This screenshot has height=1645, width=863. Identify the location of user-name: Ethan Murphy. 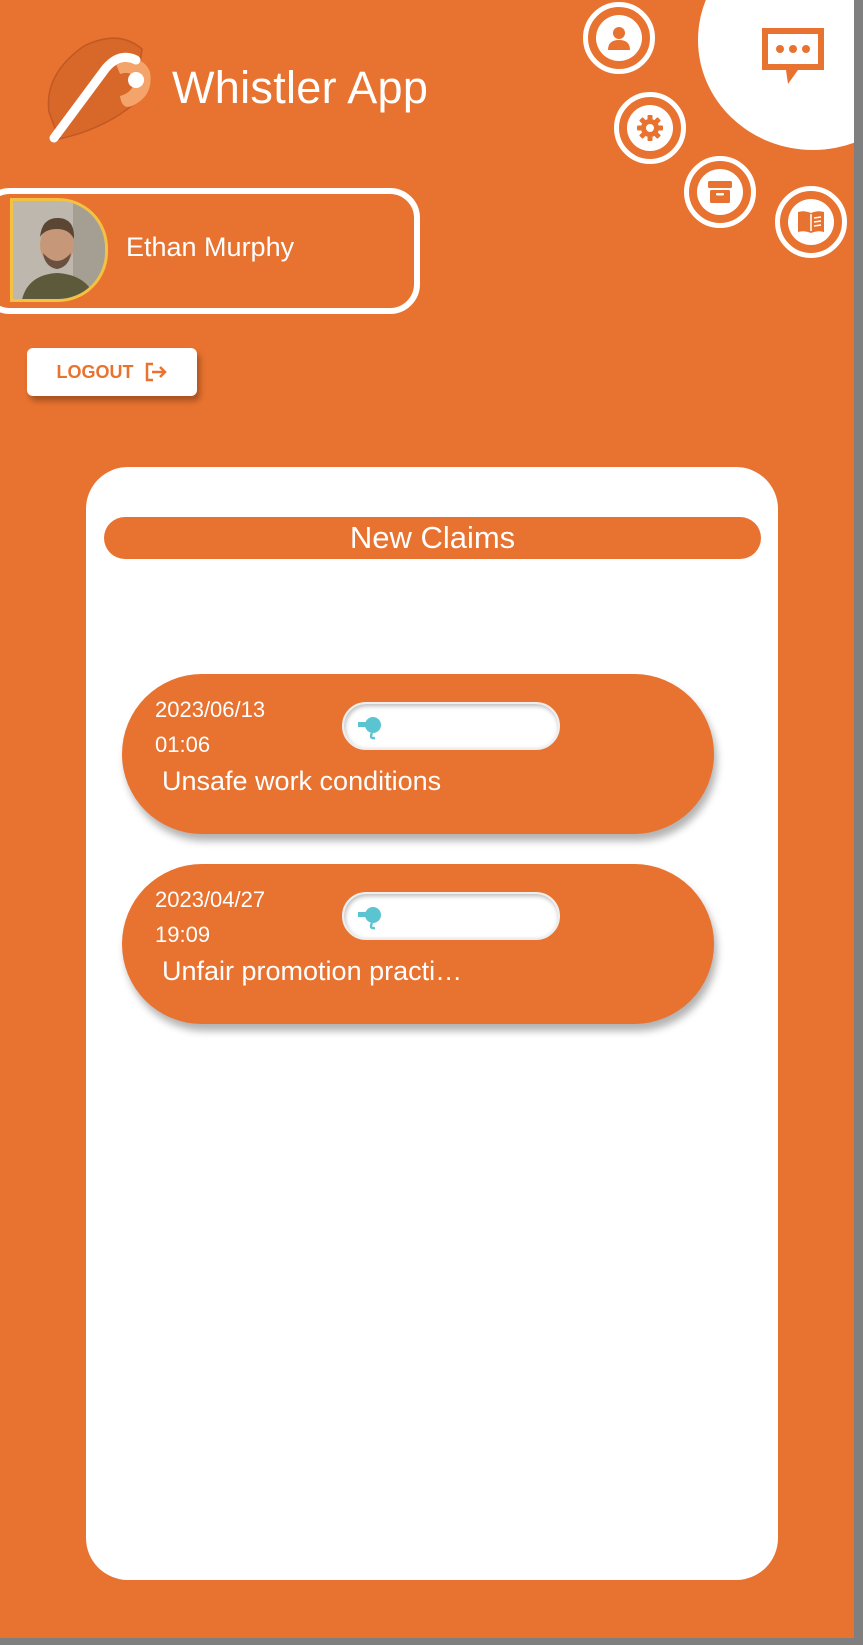
(210, 247).